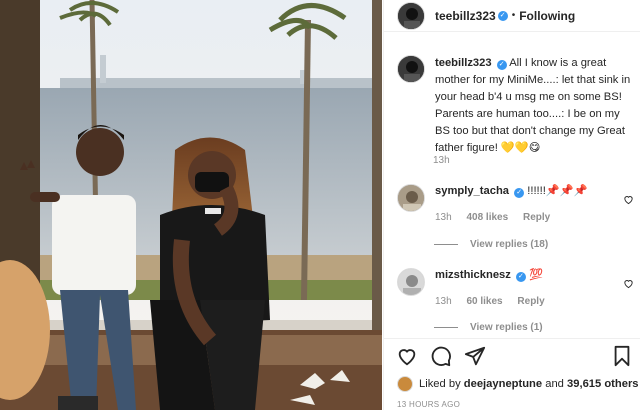 The height and width of the screenshot is (410, 640). Describe the element at coordinates (484, 301) in the screenshot. I see `comment-likes: 60 likes` at that location.